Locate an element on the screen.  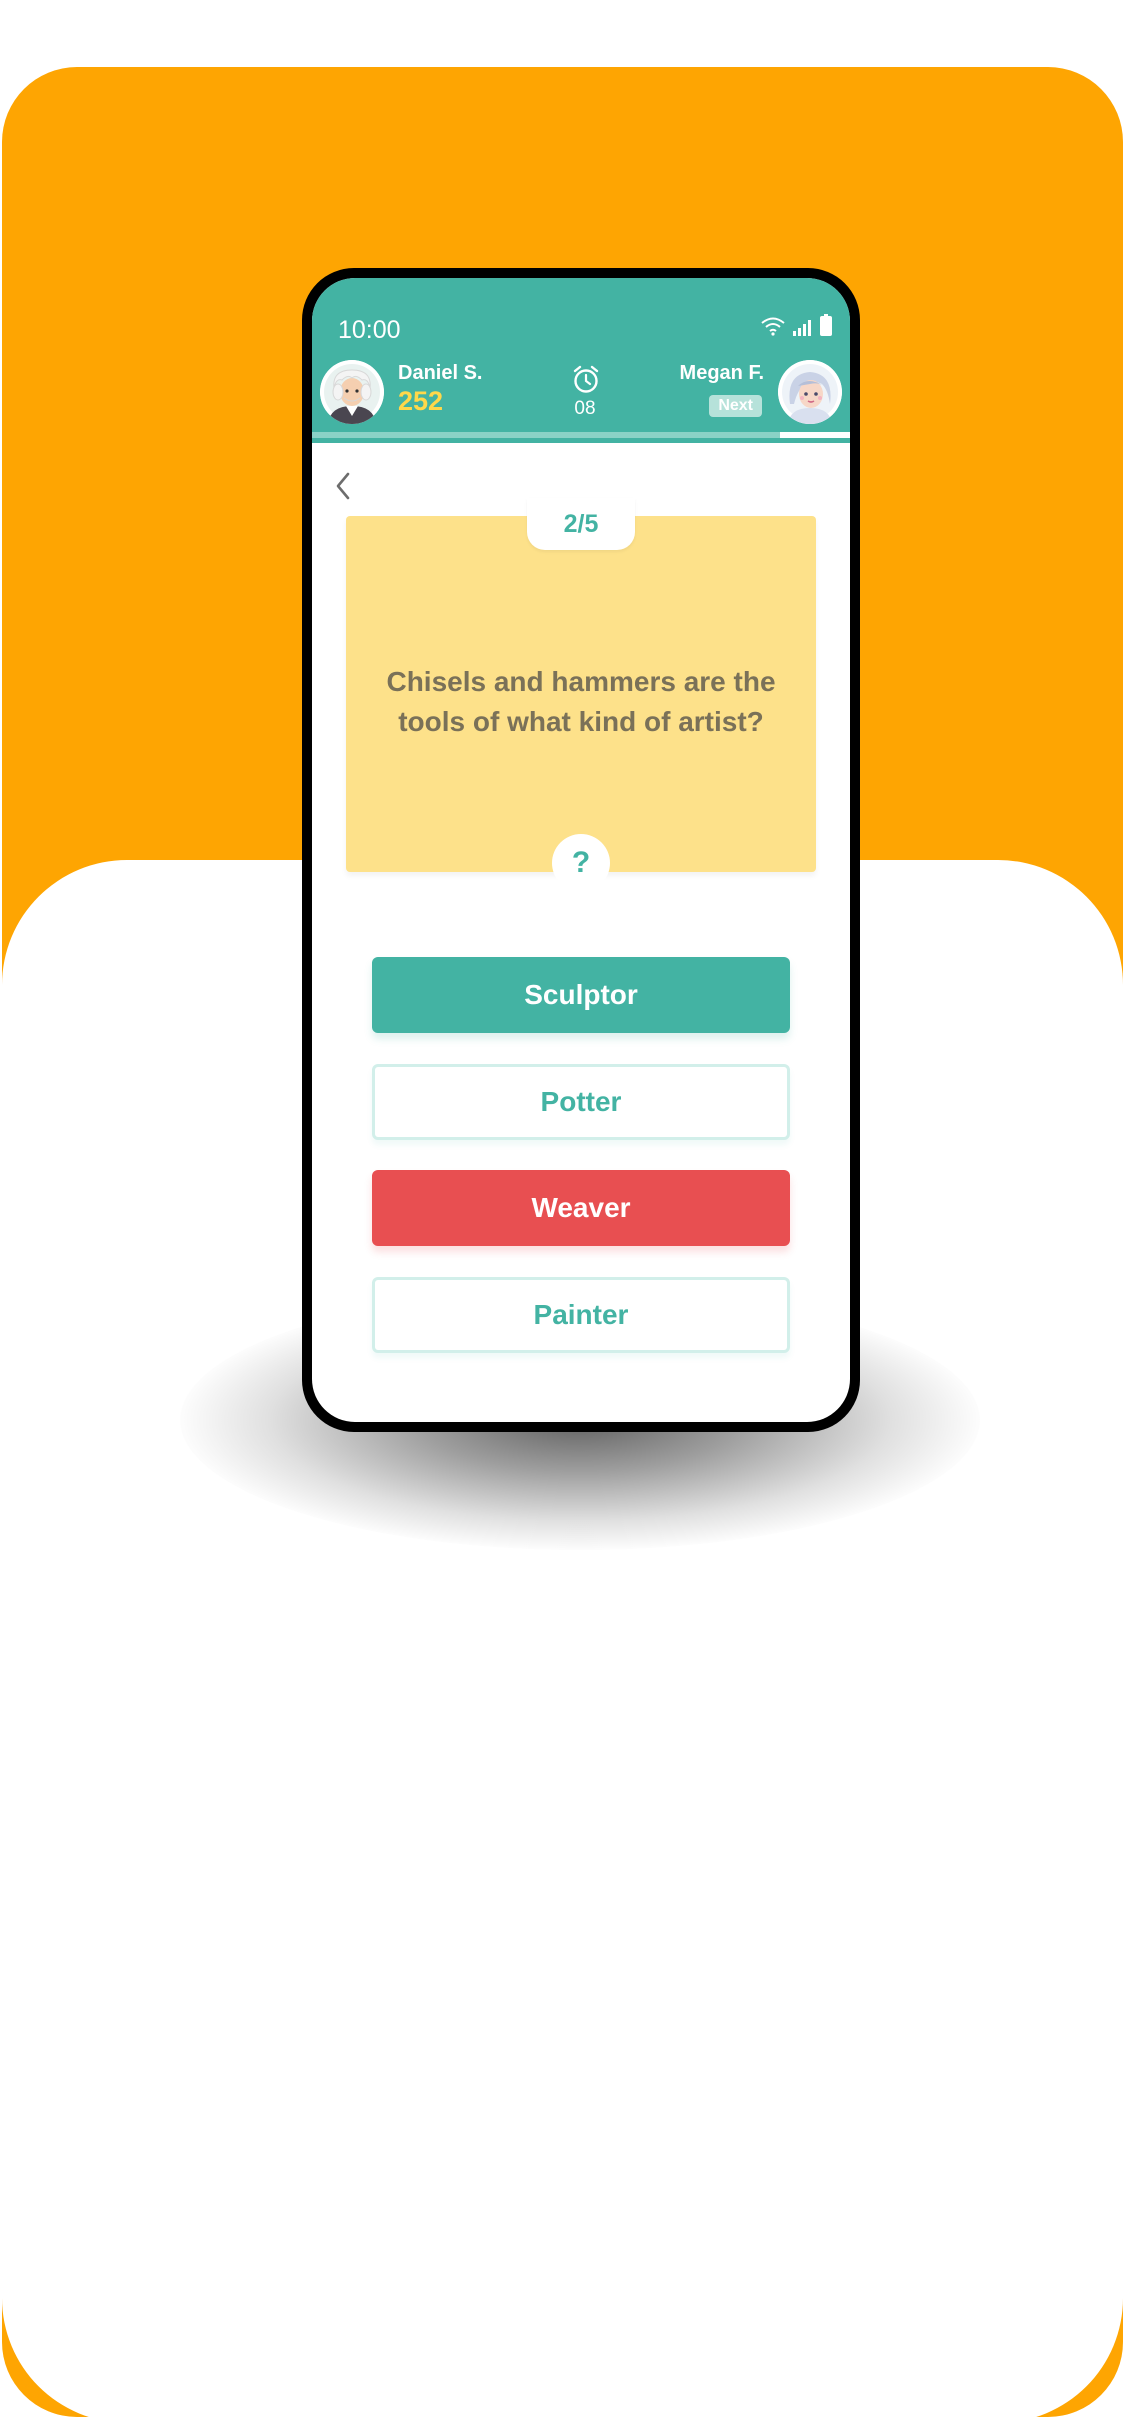
answer-button-weaver: Weaver is located at coordinates (581, 1208).